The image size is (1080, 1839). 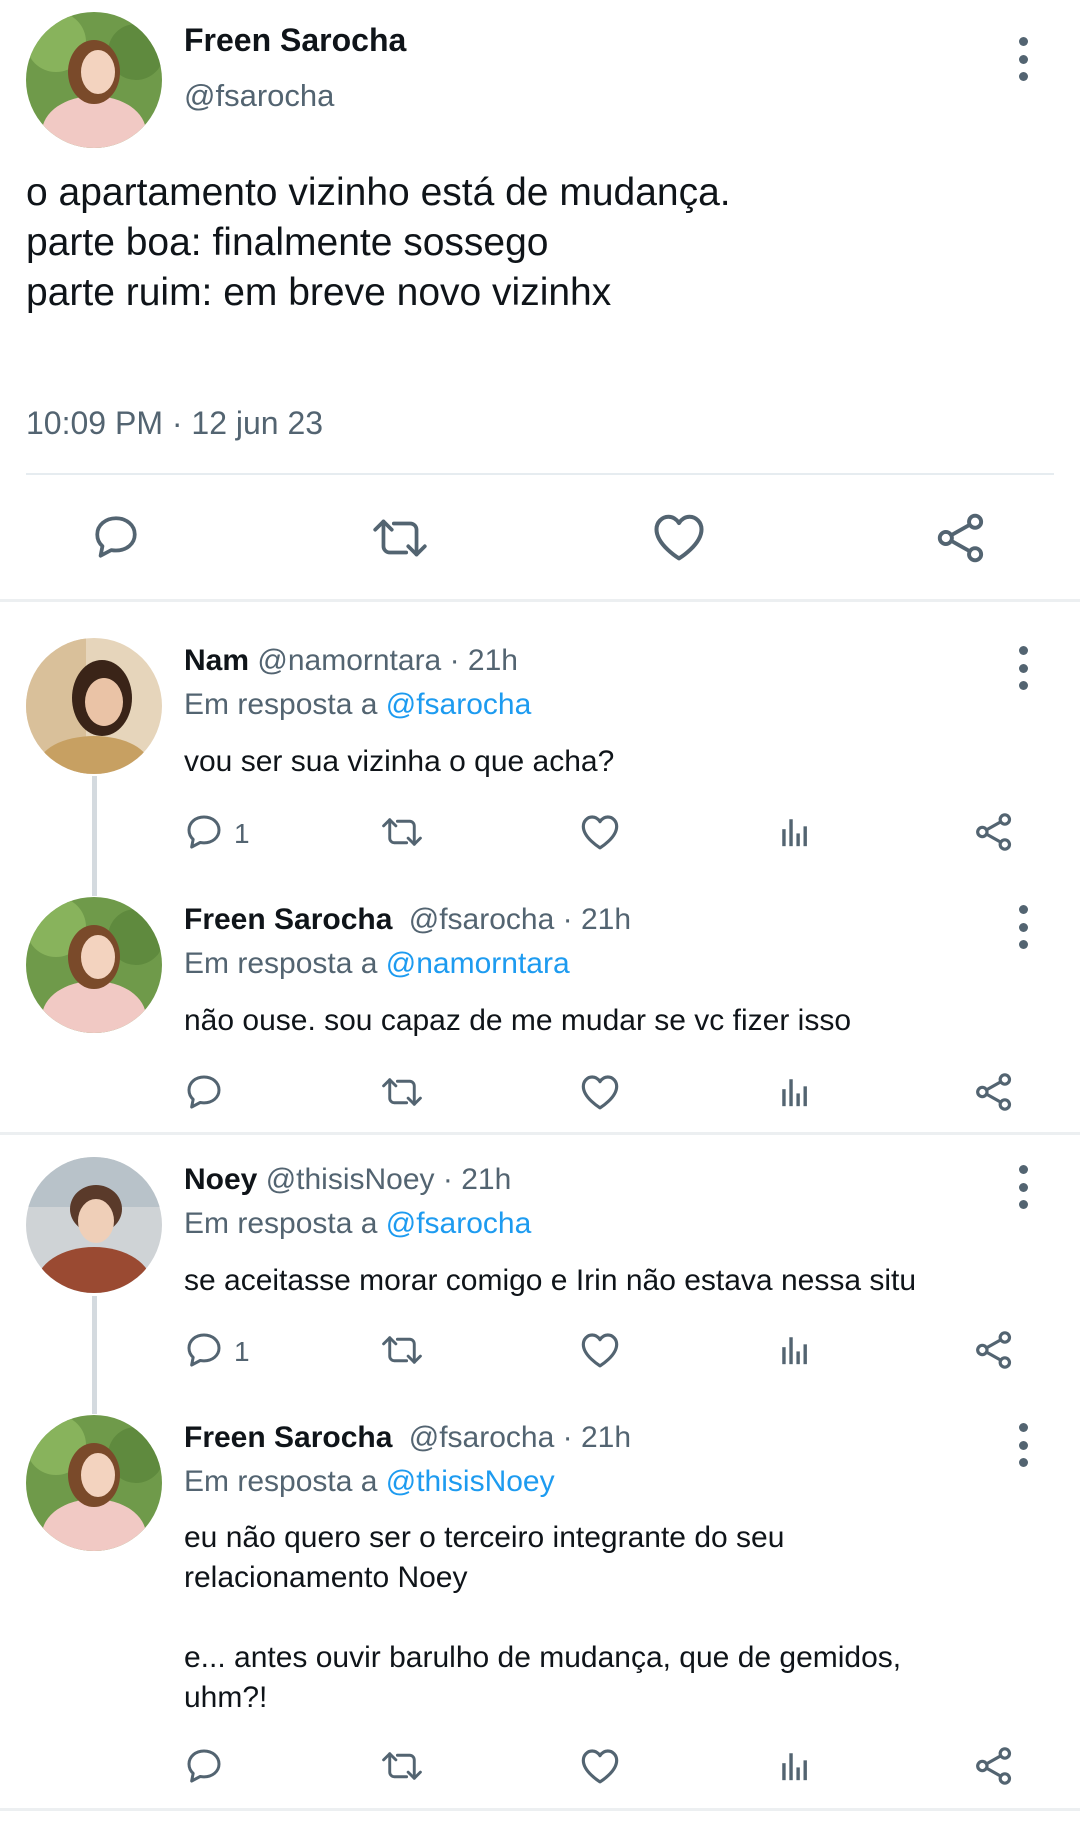 What do you see at coordinates (174, 423) in the screenshot?
I see `tweet-timestamp: 10:09 PM · 12 jun 23` at bounding box center [174, 423].